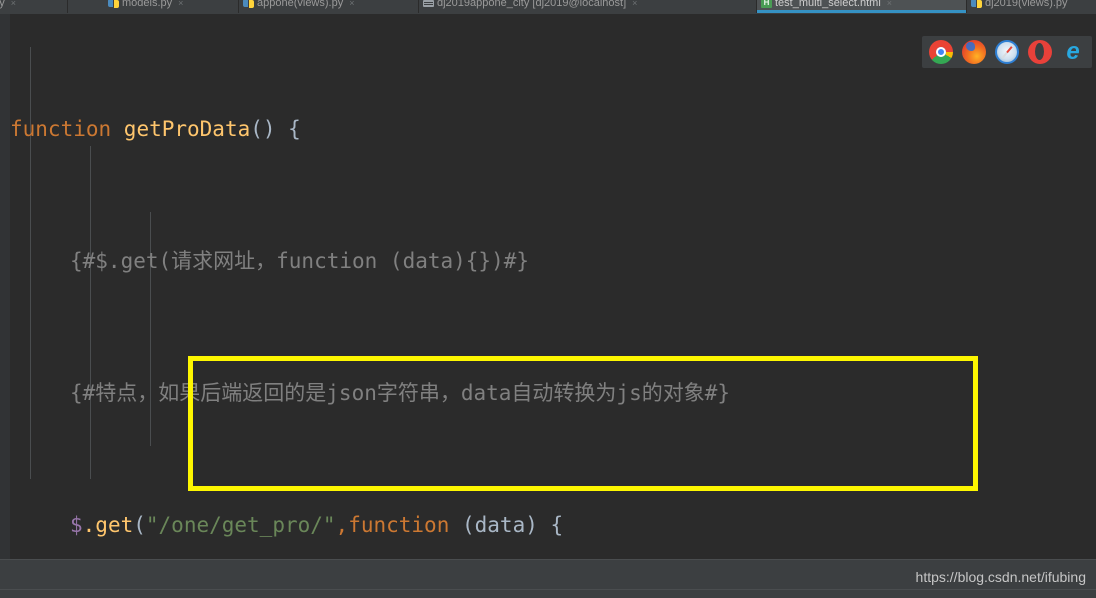 The height and width of the screenshot is (598, 1096). I want to click on database-table-icon, so click(428, 4).